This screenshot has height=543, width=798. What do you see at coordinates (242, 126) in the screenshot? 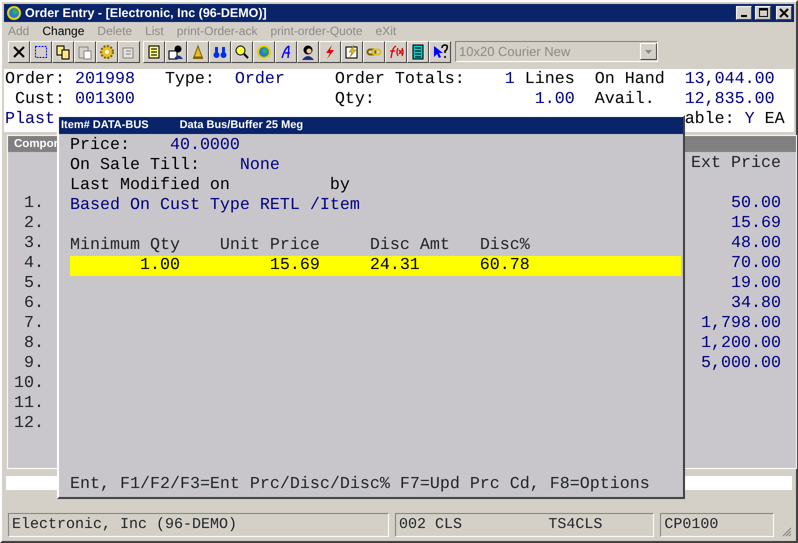
I see `dialog-subtitle: Data Bus/Buffer 25 Meg` at bounding box center [242, 126].